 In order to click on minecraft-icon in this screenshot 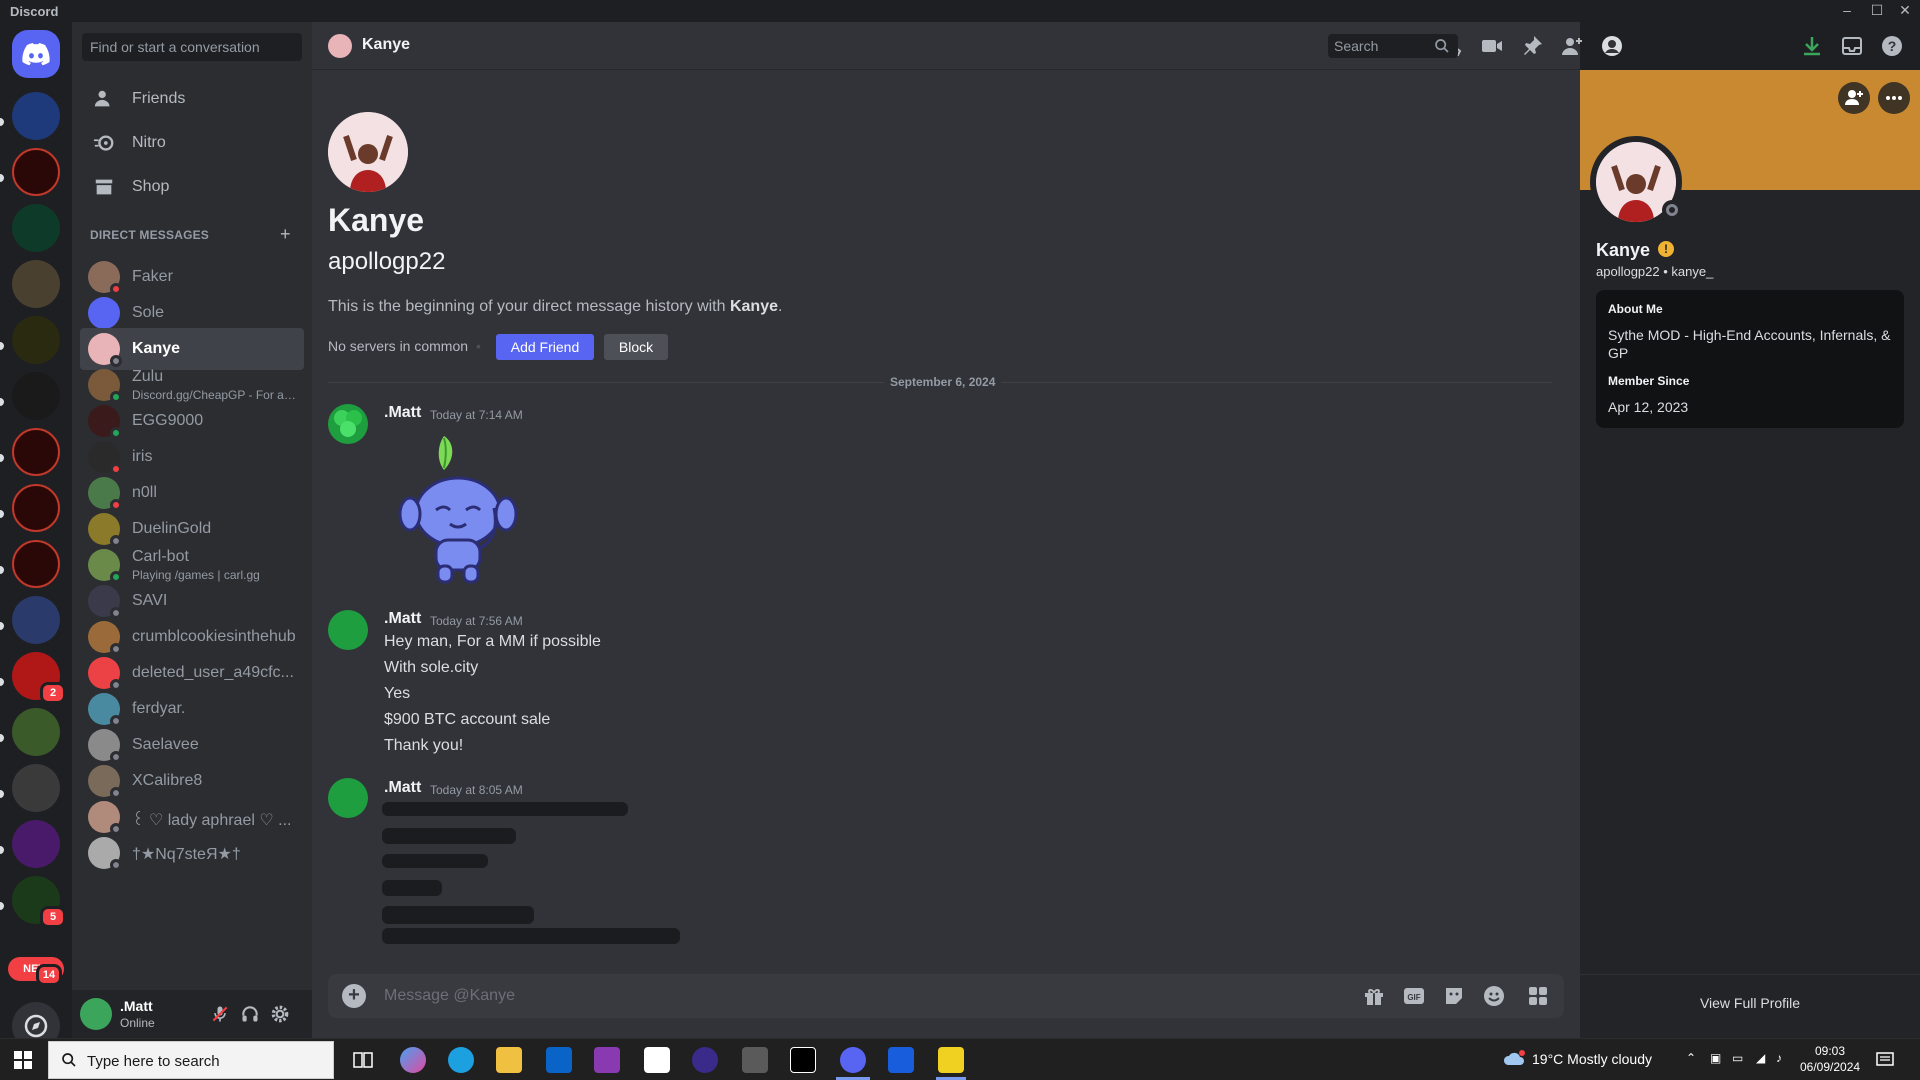, I will do `click(755, 1060)`.